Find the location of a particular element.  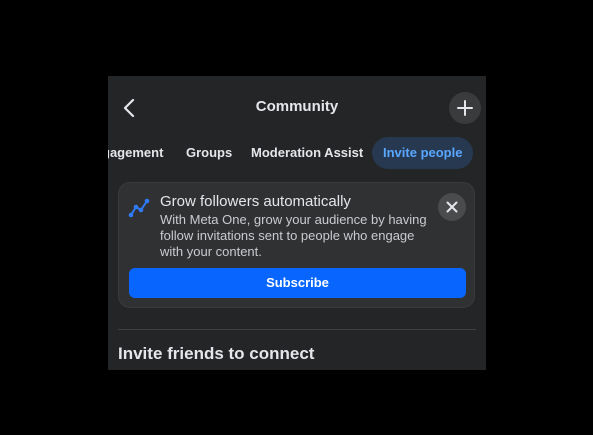

tab-invite-people: Invite people is located at coordinates (423, 153).